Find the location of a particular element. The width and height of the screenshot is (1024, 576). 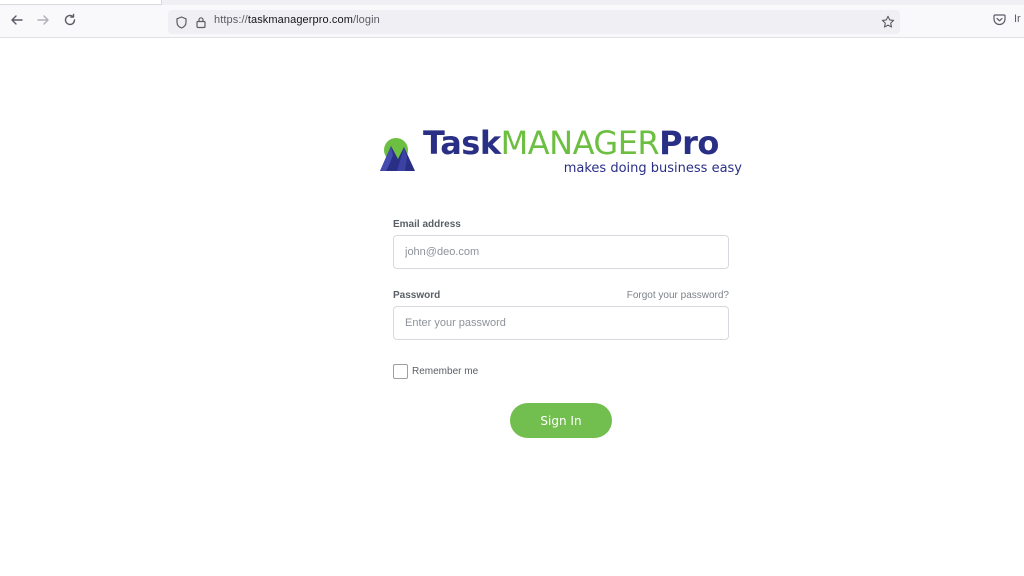

pocket-icon is located at coordinates (999, 19).